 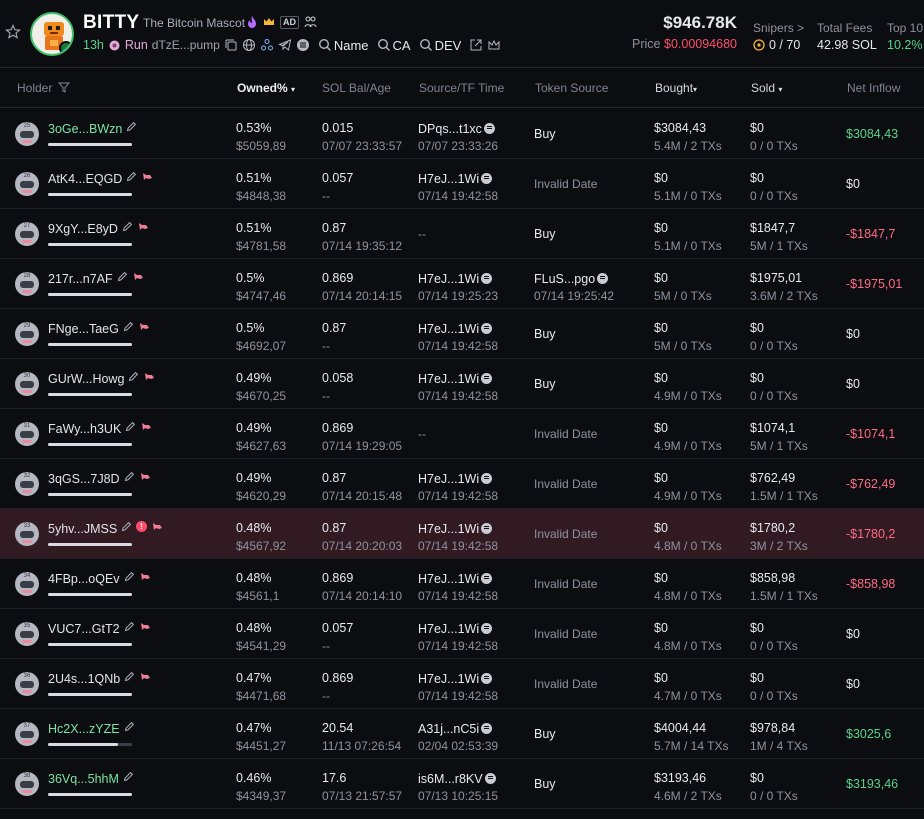 What do you see at coordinates (688, 696) in the screenshot?
I see `bought-detail: 4.7M / 0 TXs` at bounding box center [688, 696].